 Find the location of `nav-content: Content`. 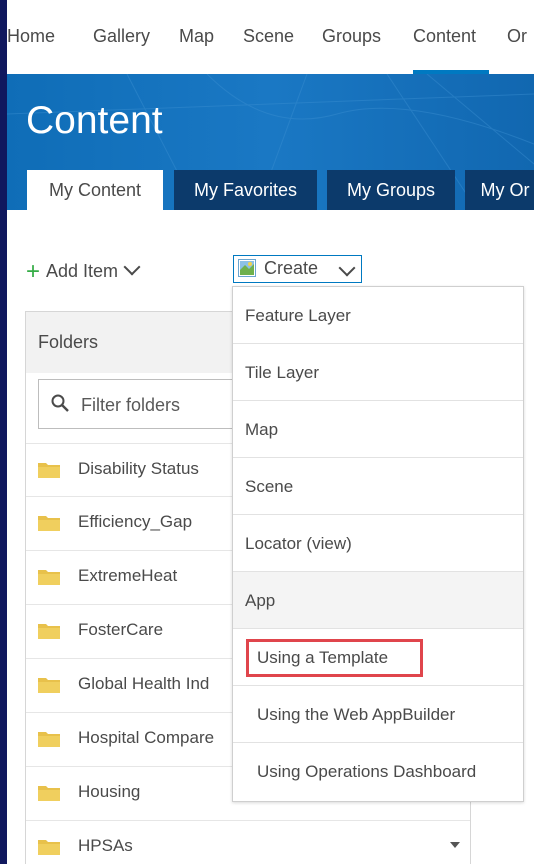

nav-content: Content is located at coordinates (444, 36).